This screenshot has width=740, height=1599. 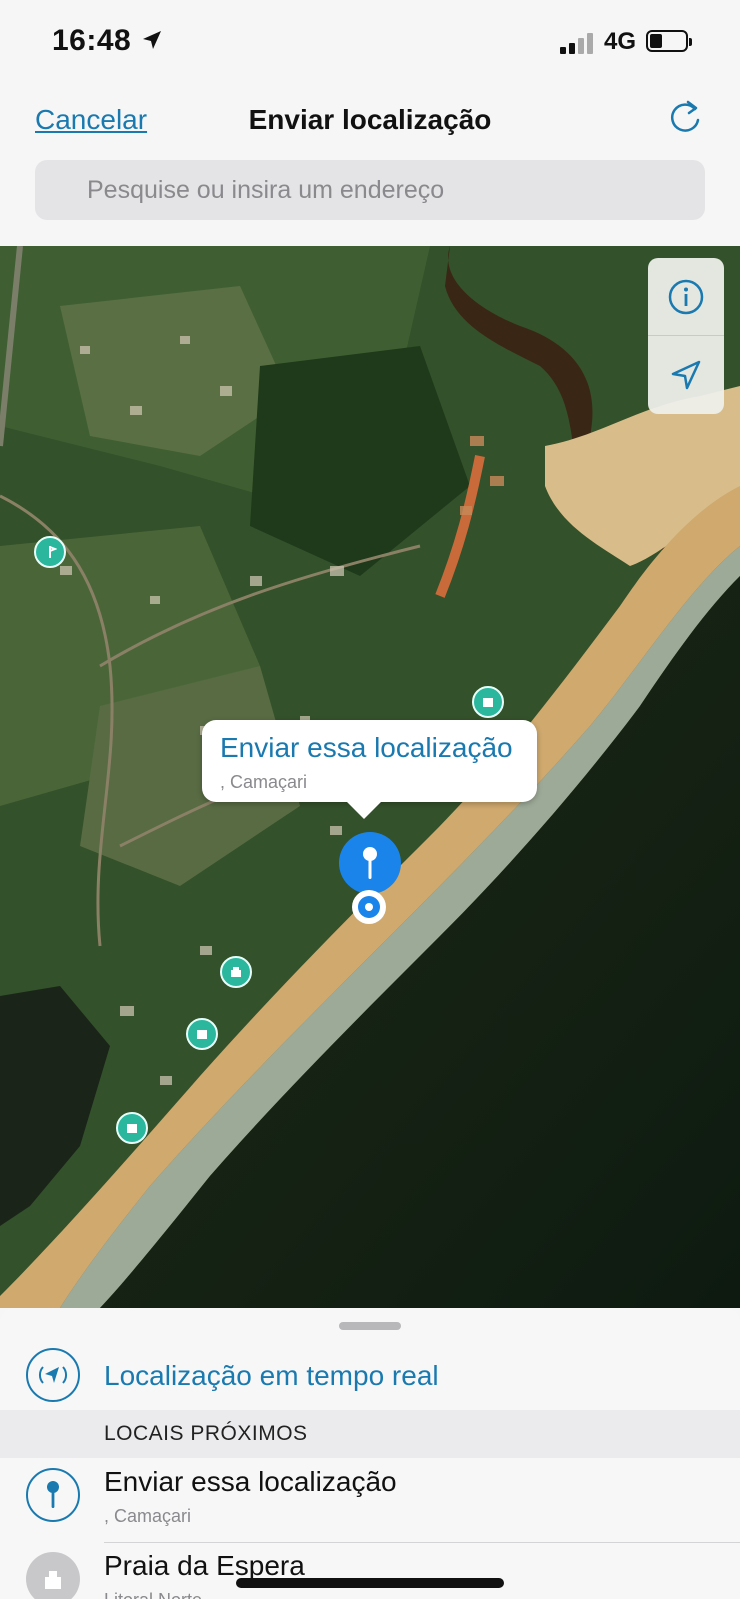 What do you see at coordinates (370, 1434) in the screenshot?
I see `nearby-section-header: LOCAIS PRÓXIMOS` at bounding box center [370, 1434].